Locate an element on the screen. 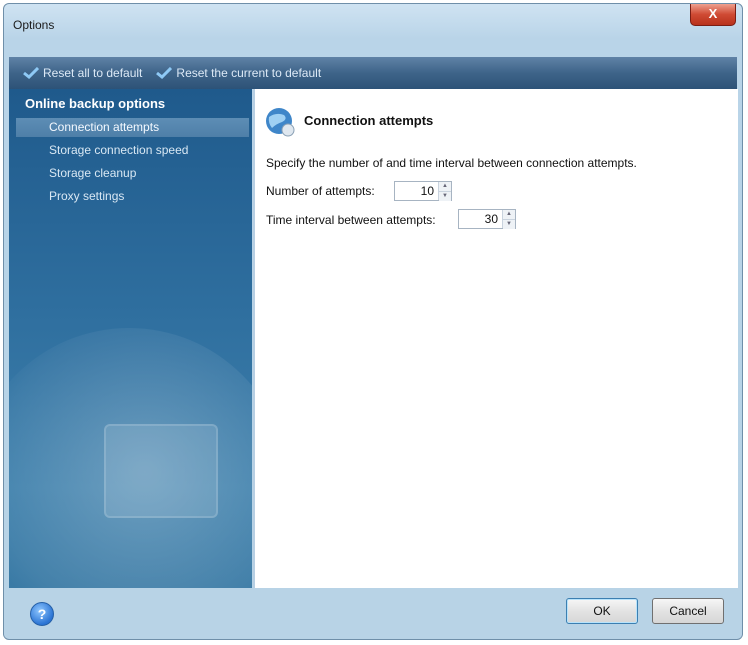  reset-current-label: Reset the current to default is located at coordinates (249, 73).